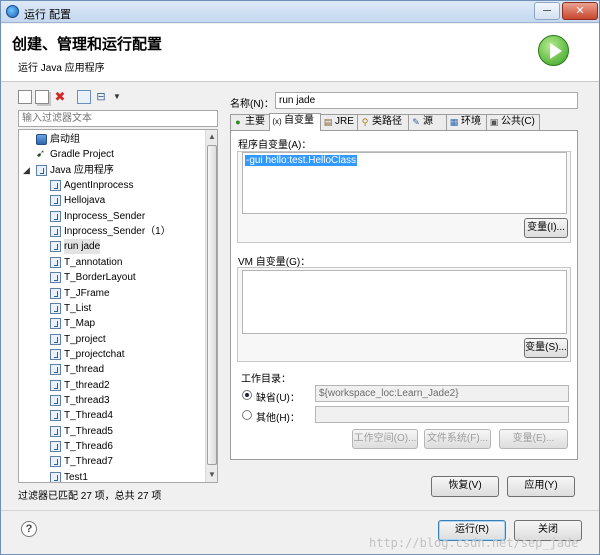 The width and height of the screenshot is (600, 555). Describe the element at coordinates (101, 97) in the screenshot. I see `collapse-all-icon: ⊟` at that location.